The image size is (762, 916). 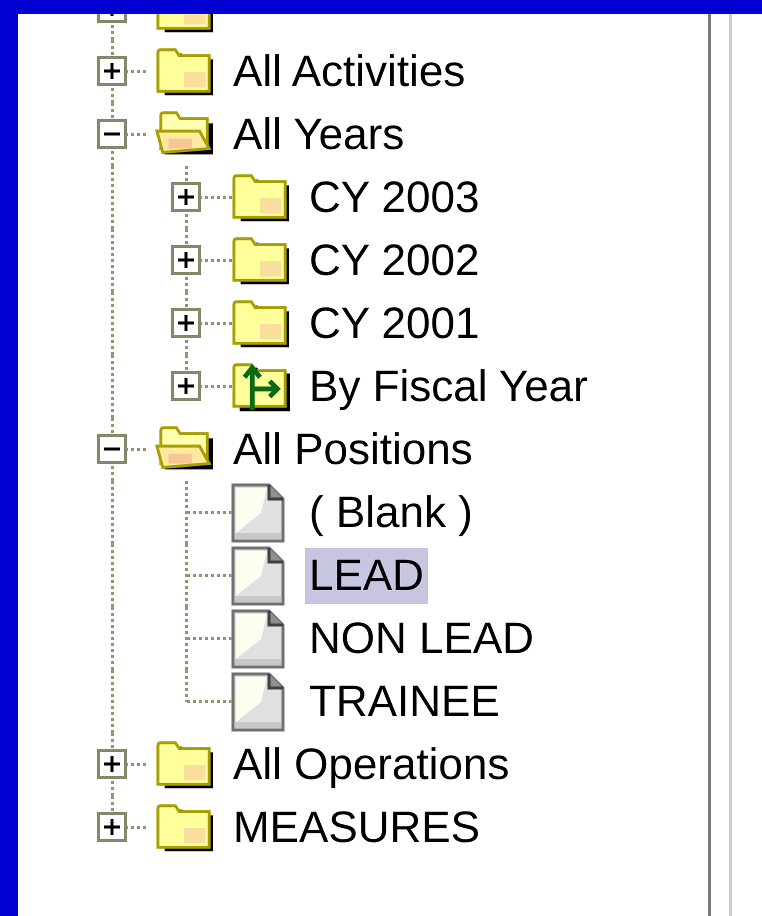 What do you see at coordinates (394, 260) in the screenshot?
I see `tree-item: CY 2002` at bounding box center [394, 260].